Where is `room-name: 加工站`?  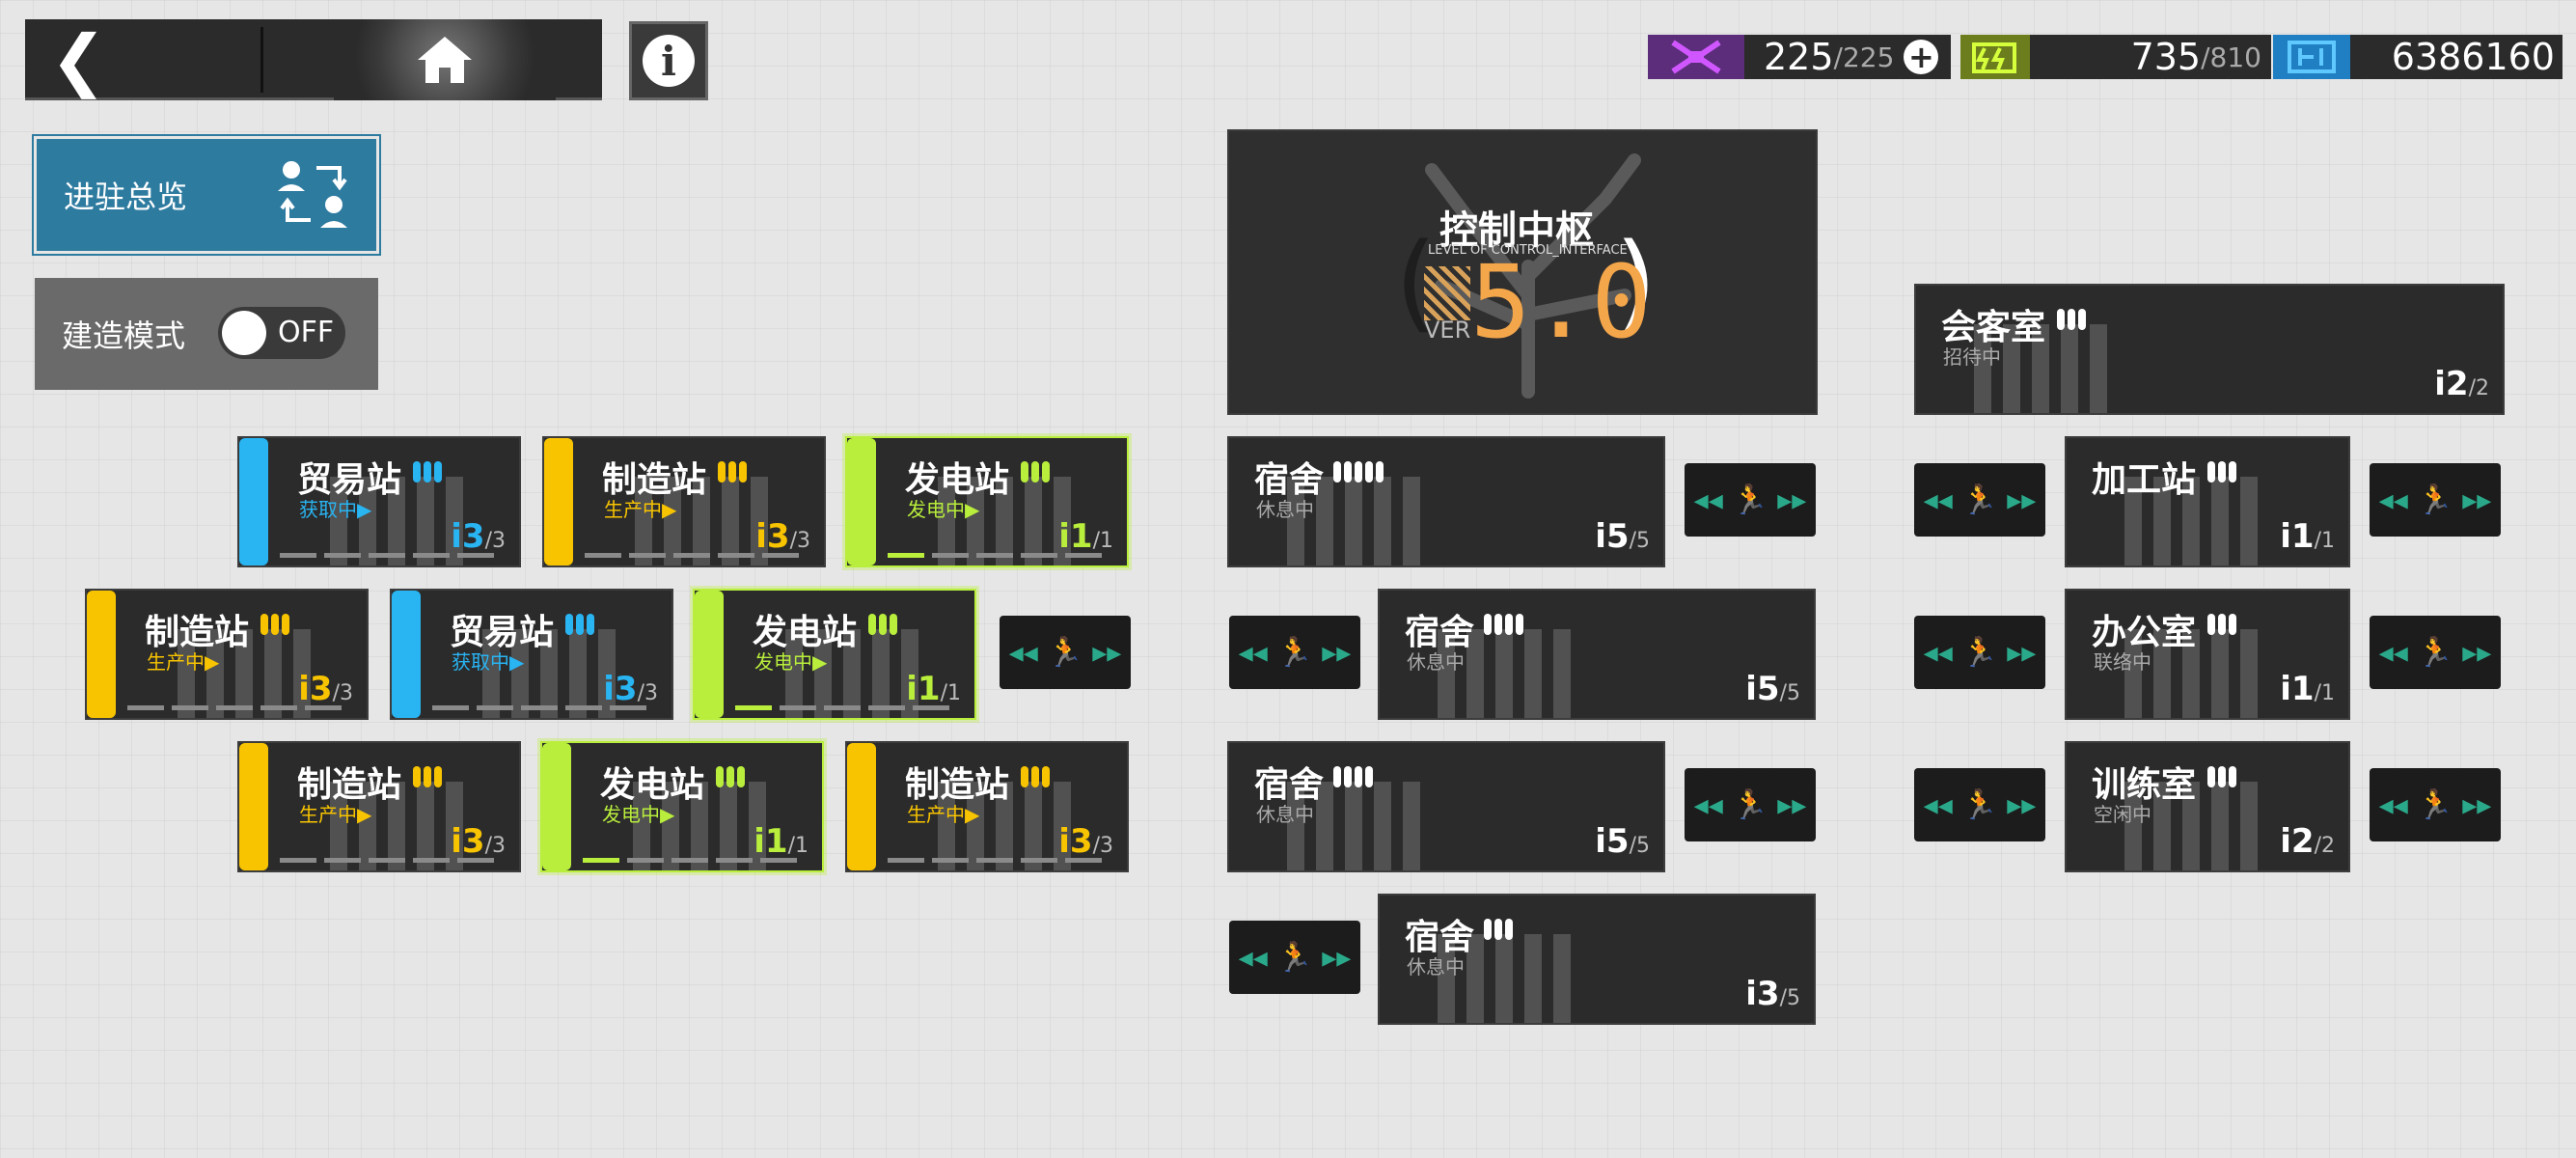
room-name: 加工站 is located at coordinates (2144, 480).